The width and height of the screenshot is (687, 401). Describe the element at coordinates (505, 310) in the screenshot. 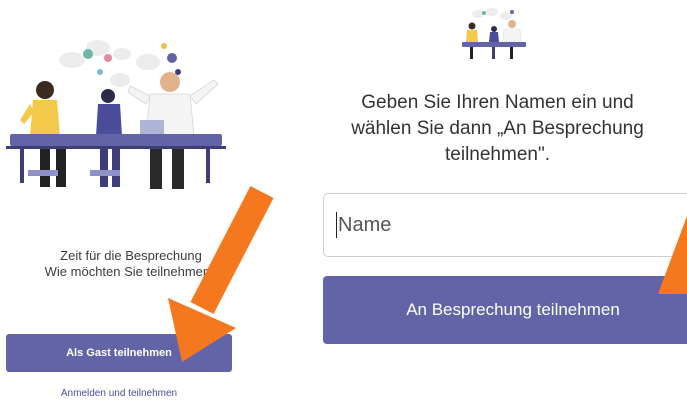

I see `join-meeting-button: An Besprechung teilnehmen` at that location.